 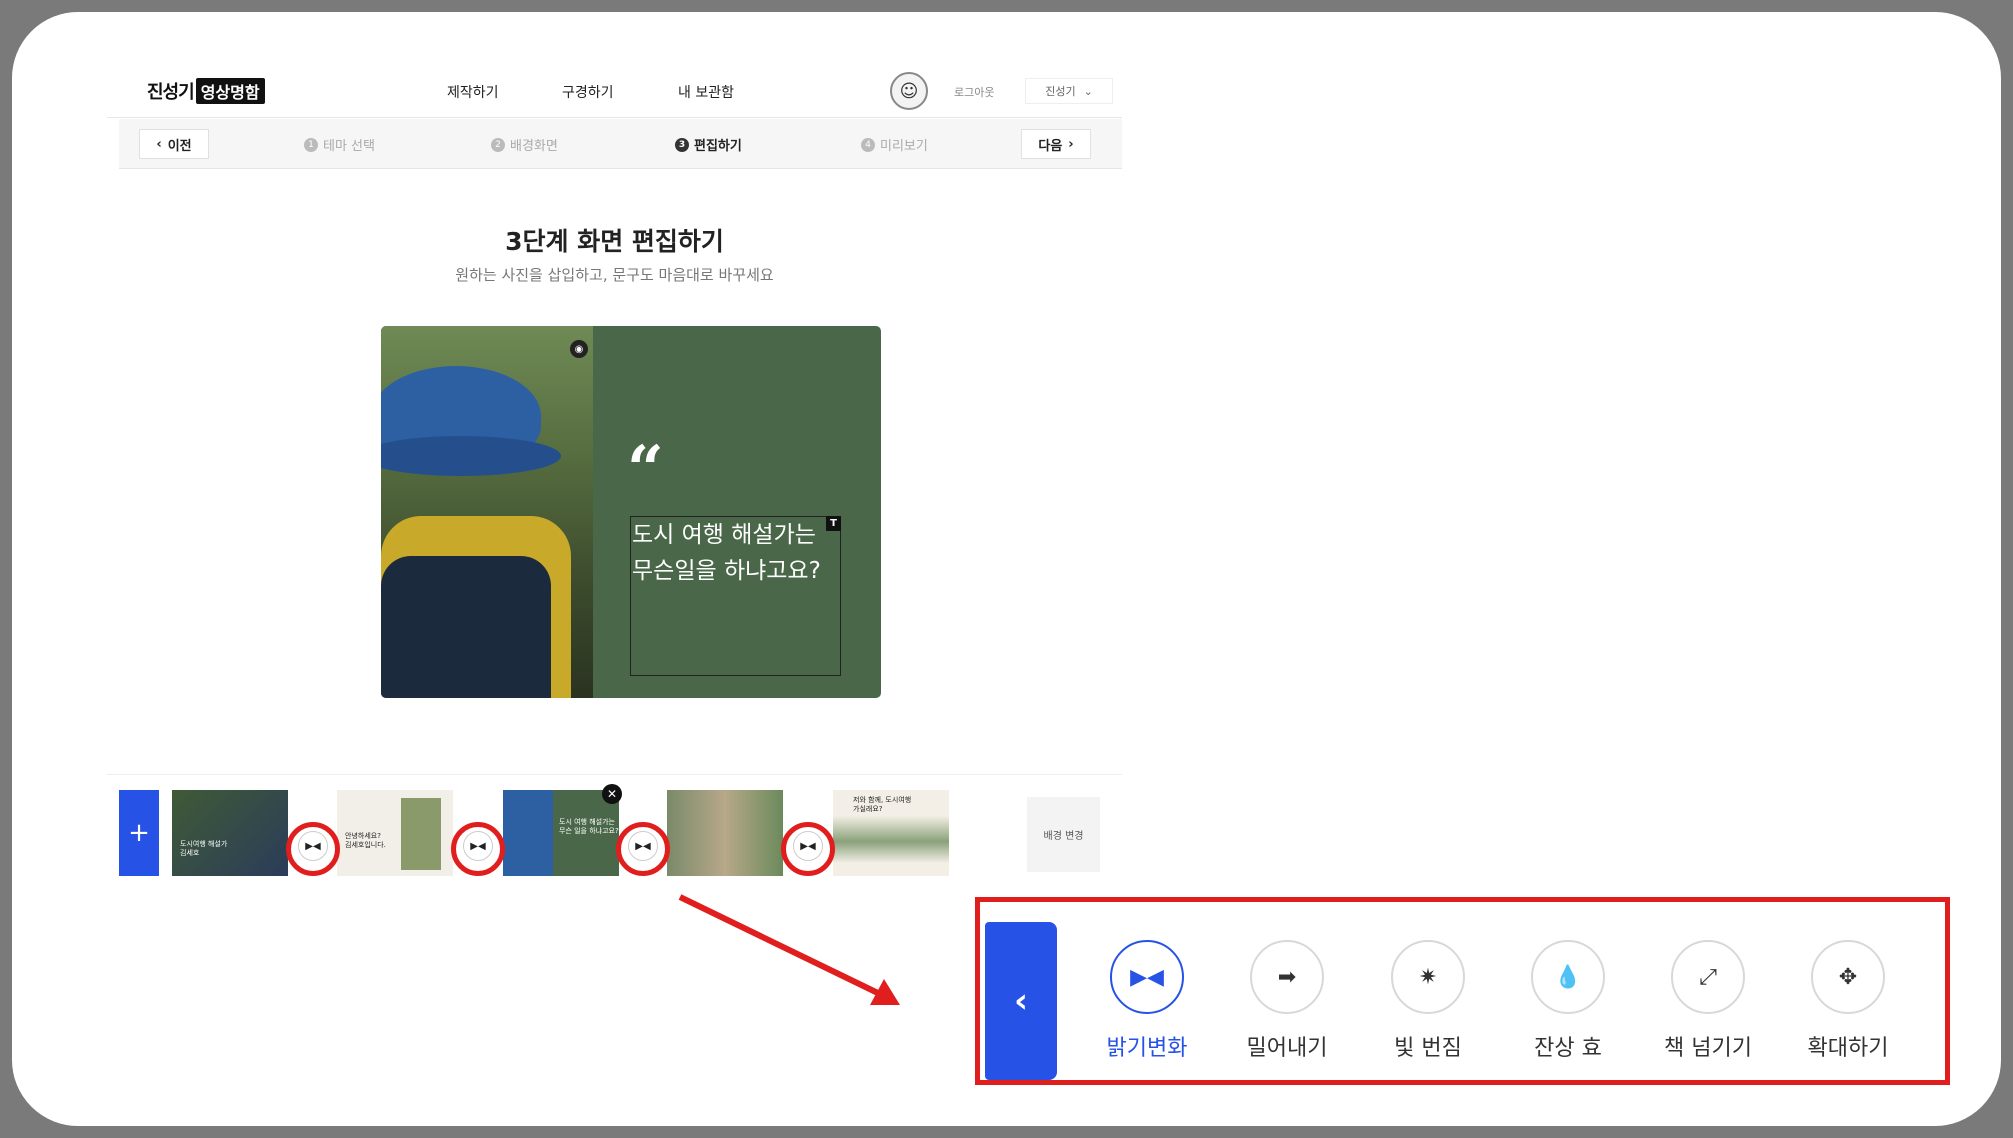 I want to click on step-4: 4 미리보기, so click(x=894, y=144).